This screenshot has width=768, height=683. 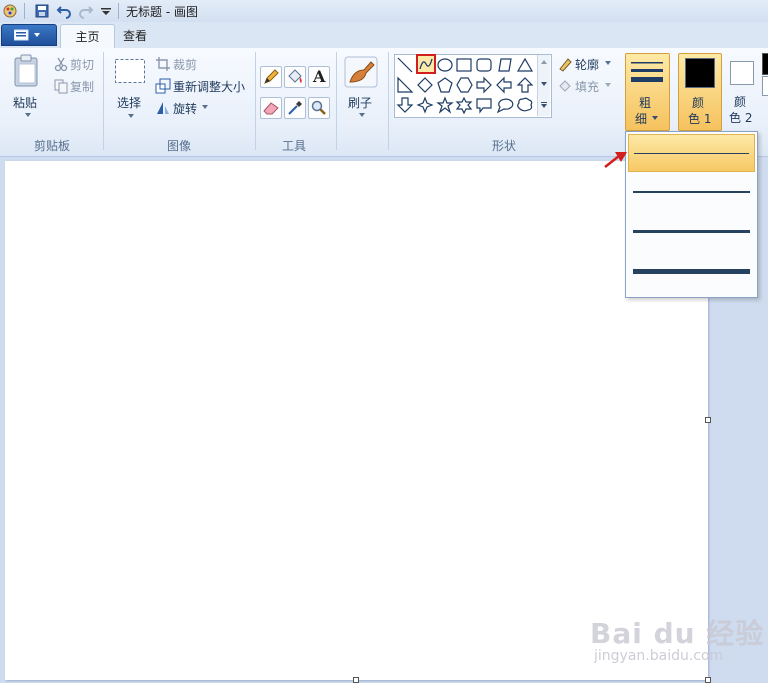 What do you see at coordinates (700, 73) in the screenshot?
I see `color1-swatch` at bounding box center [700, 73].